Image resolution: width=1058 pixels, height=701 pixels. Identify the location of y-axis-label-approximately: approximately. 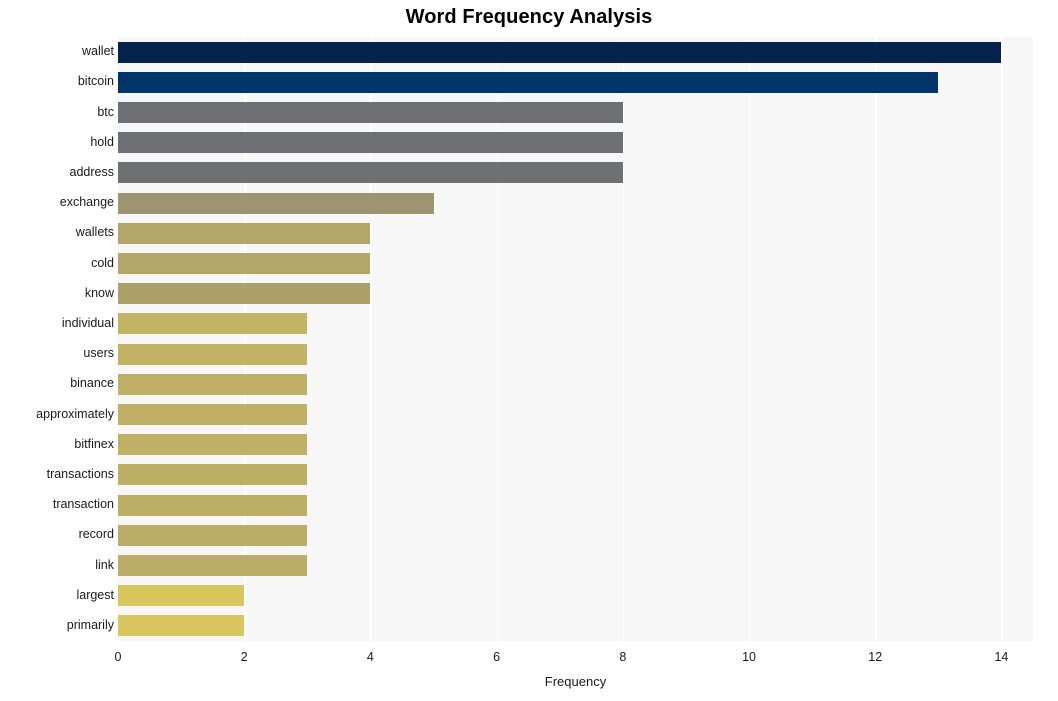
(75, 413).